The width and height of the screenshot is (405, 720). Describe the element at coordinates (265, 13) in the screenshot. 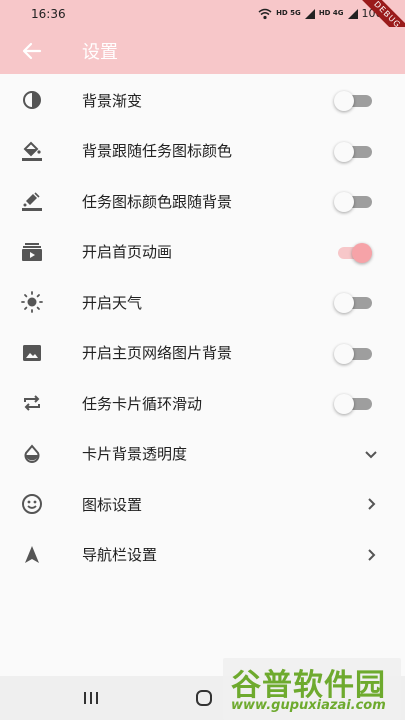

I see `wifi-icon` at that location.